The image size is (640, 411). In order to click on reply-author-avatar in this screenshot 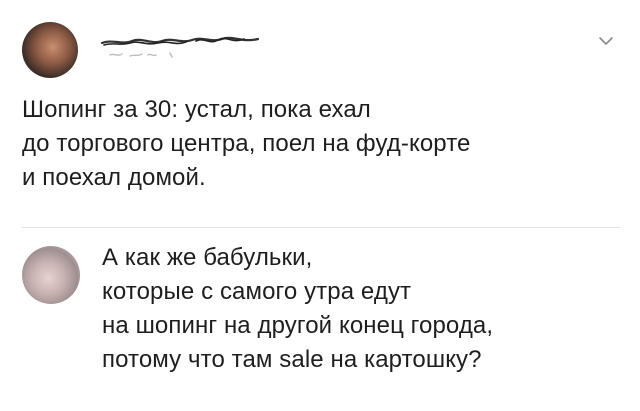, I will do `click(51, 275)`.